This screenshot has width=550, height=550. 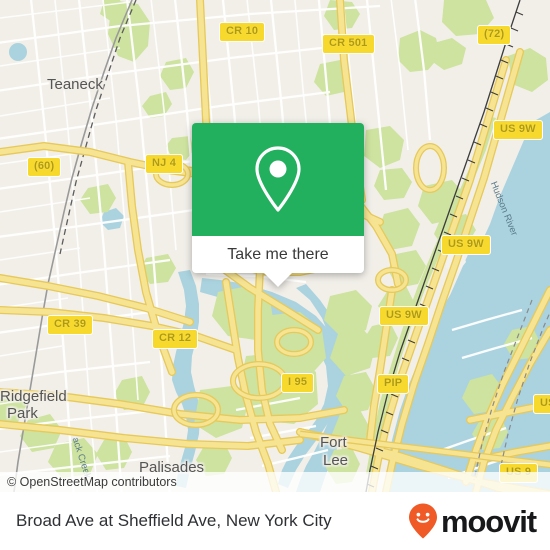 What do you see at coordinates (393, 384) in the screenshot?
I see `road-shield-pip: PIP` at bounding box center [393, 384].